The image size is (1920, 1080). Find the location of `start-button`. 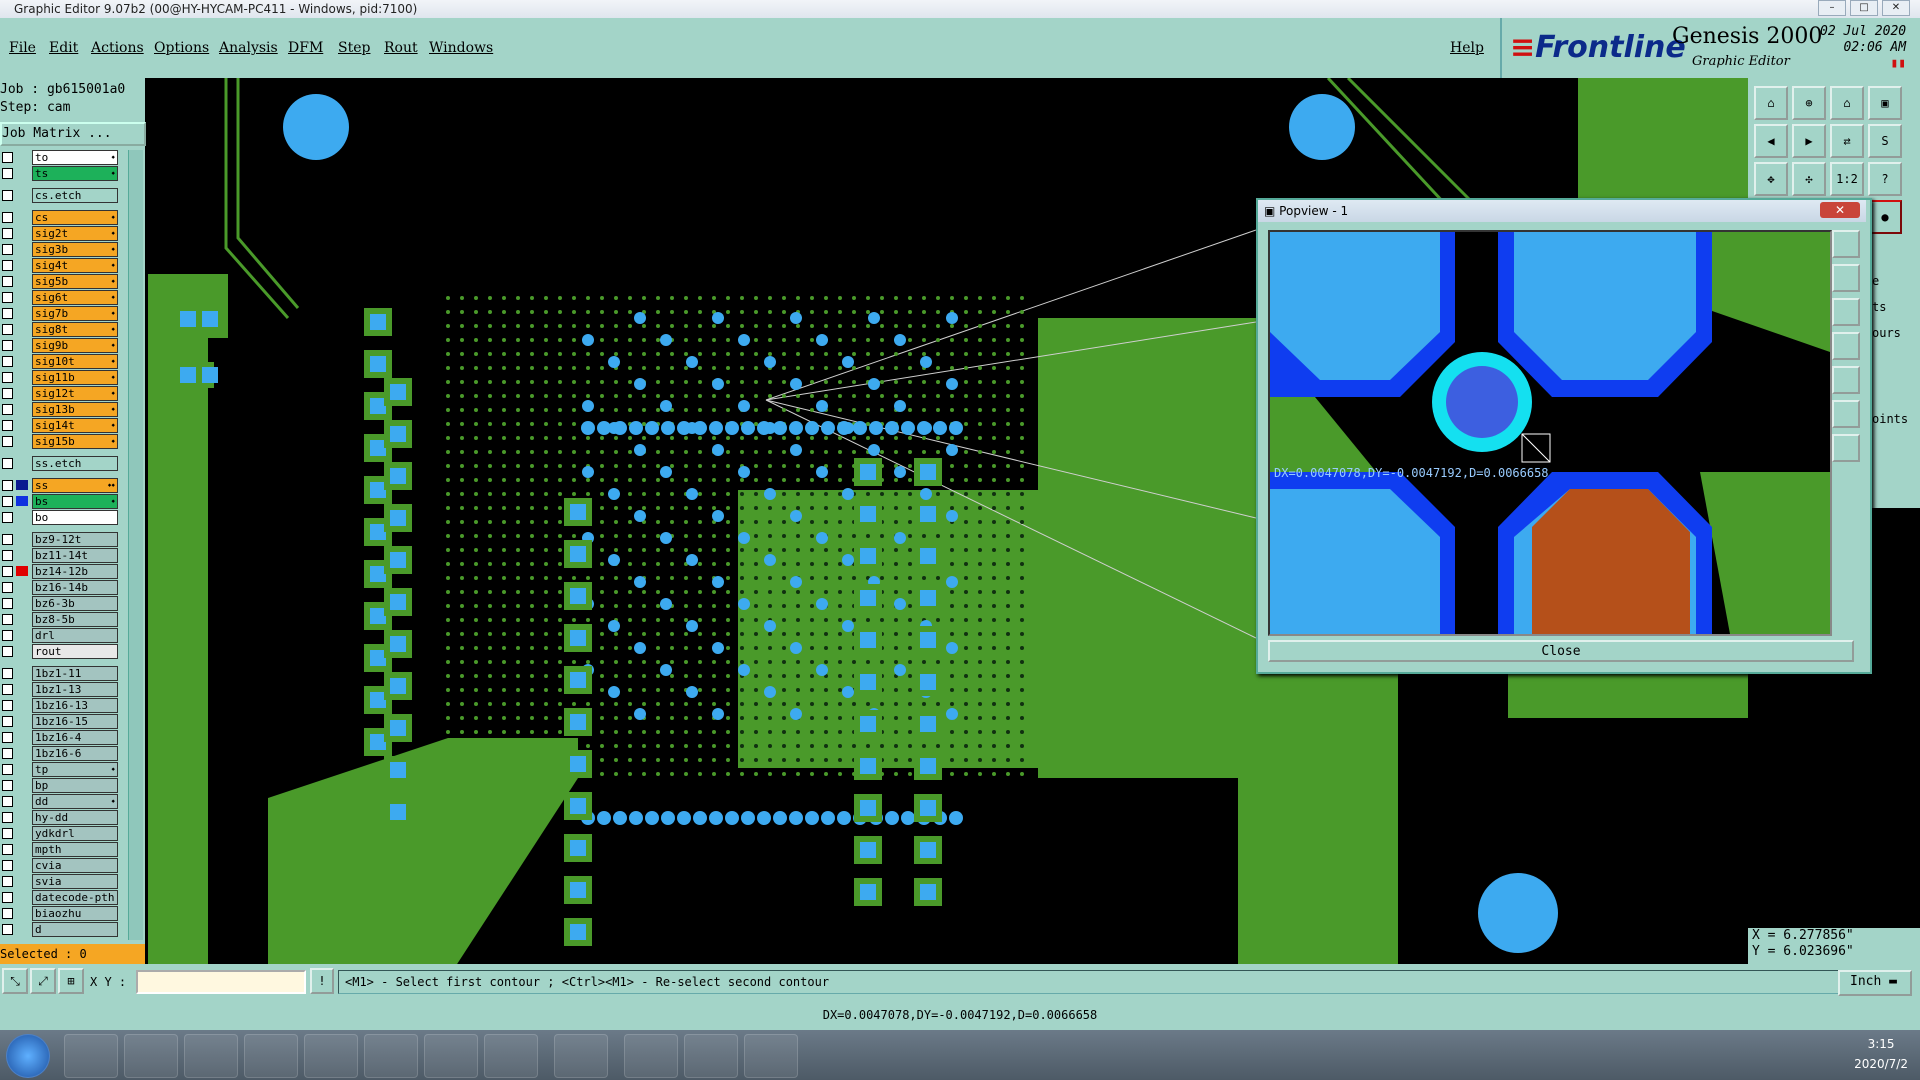

start-button is located at coordinates (28, 1056).